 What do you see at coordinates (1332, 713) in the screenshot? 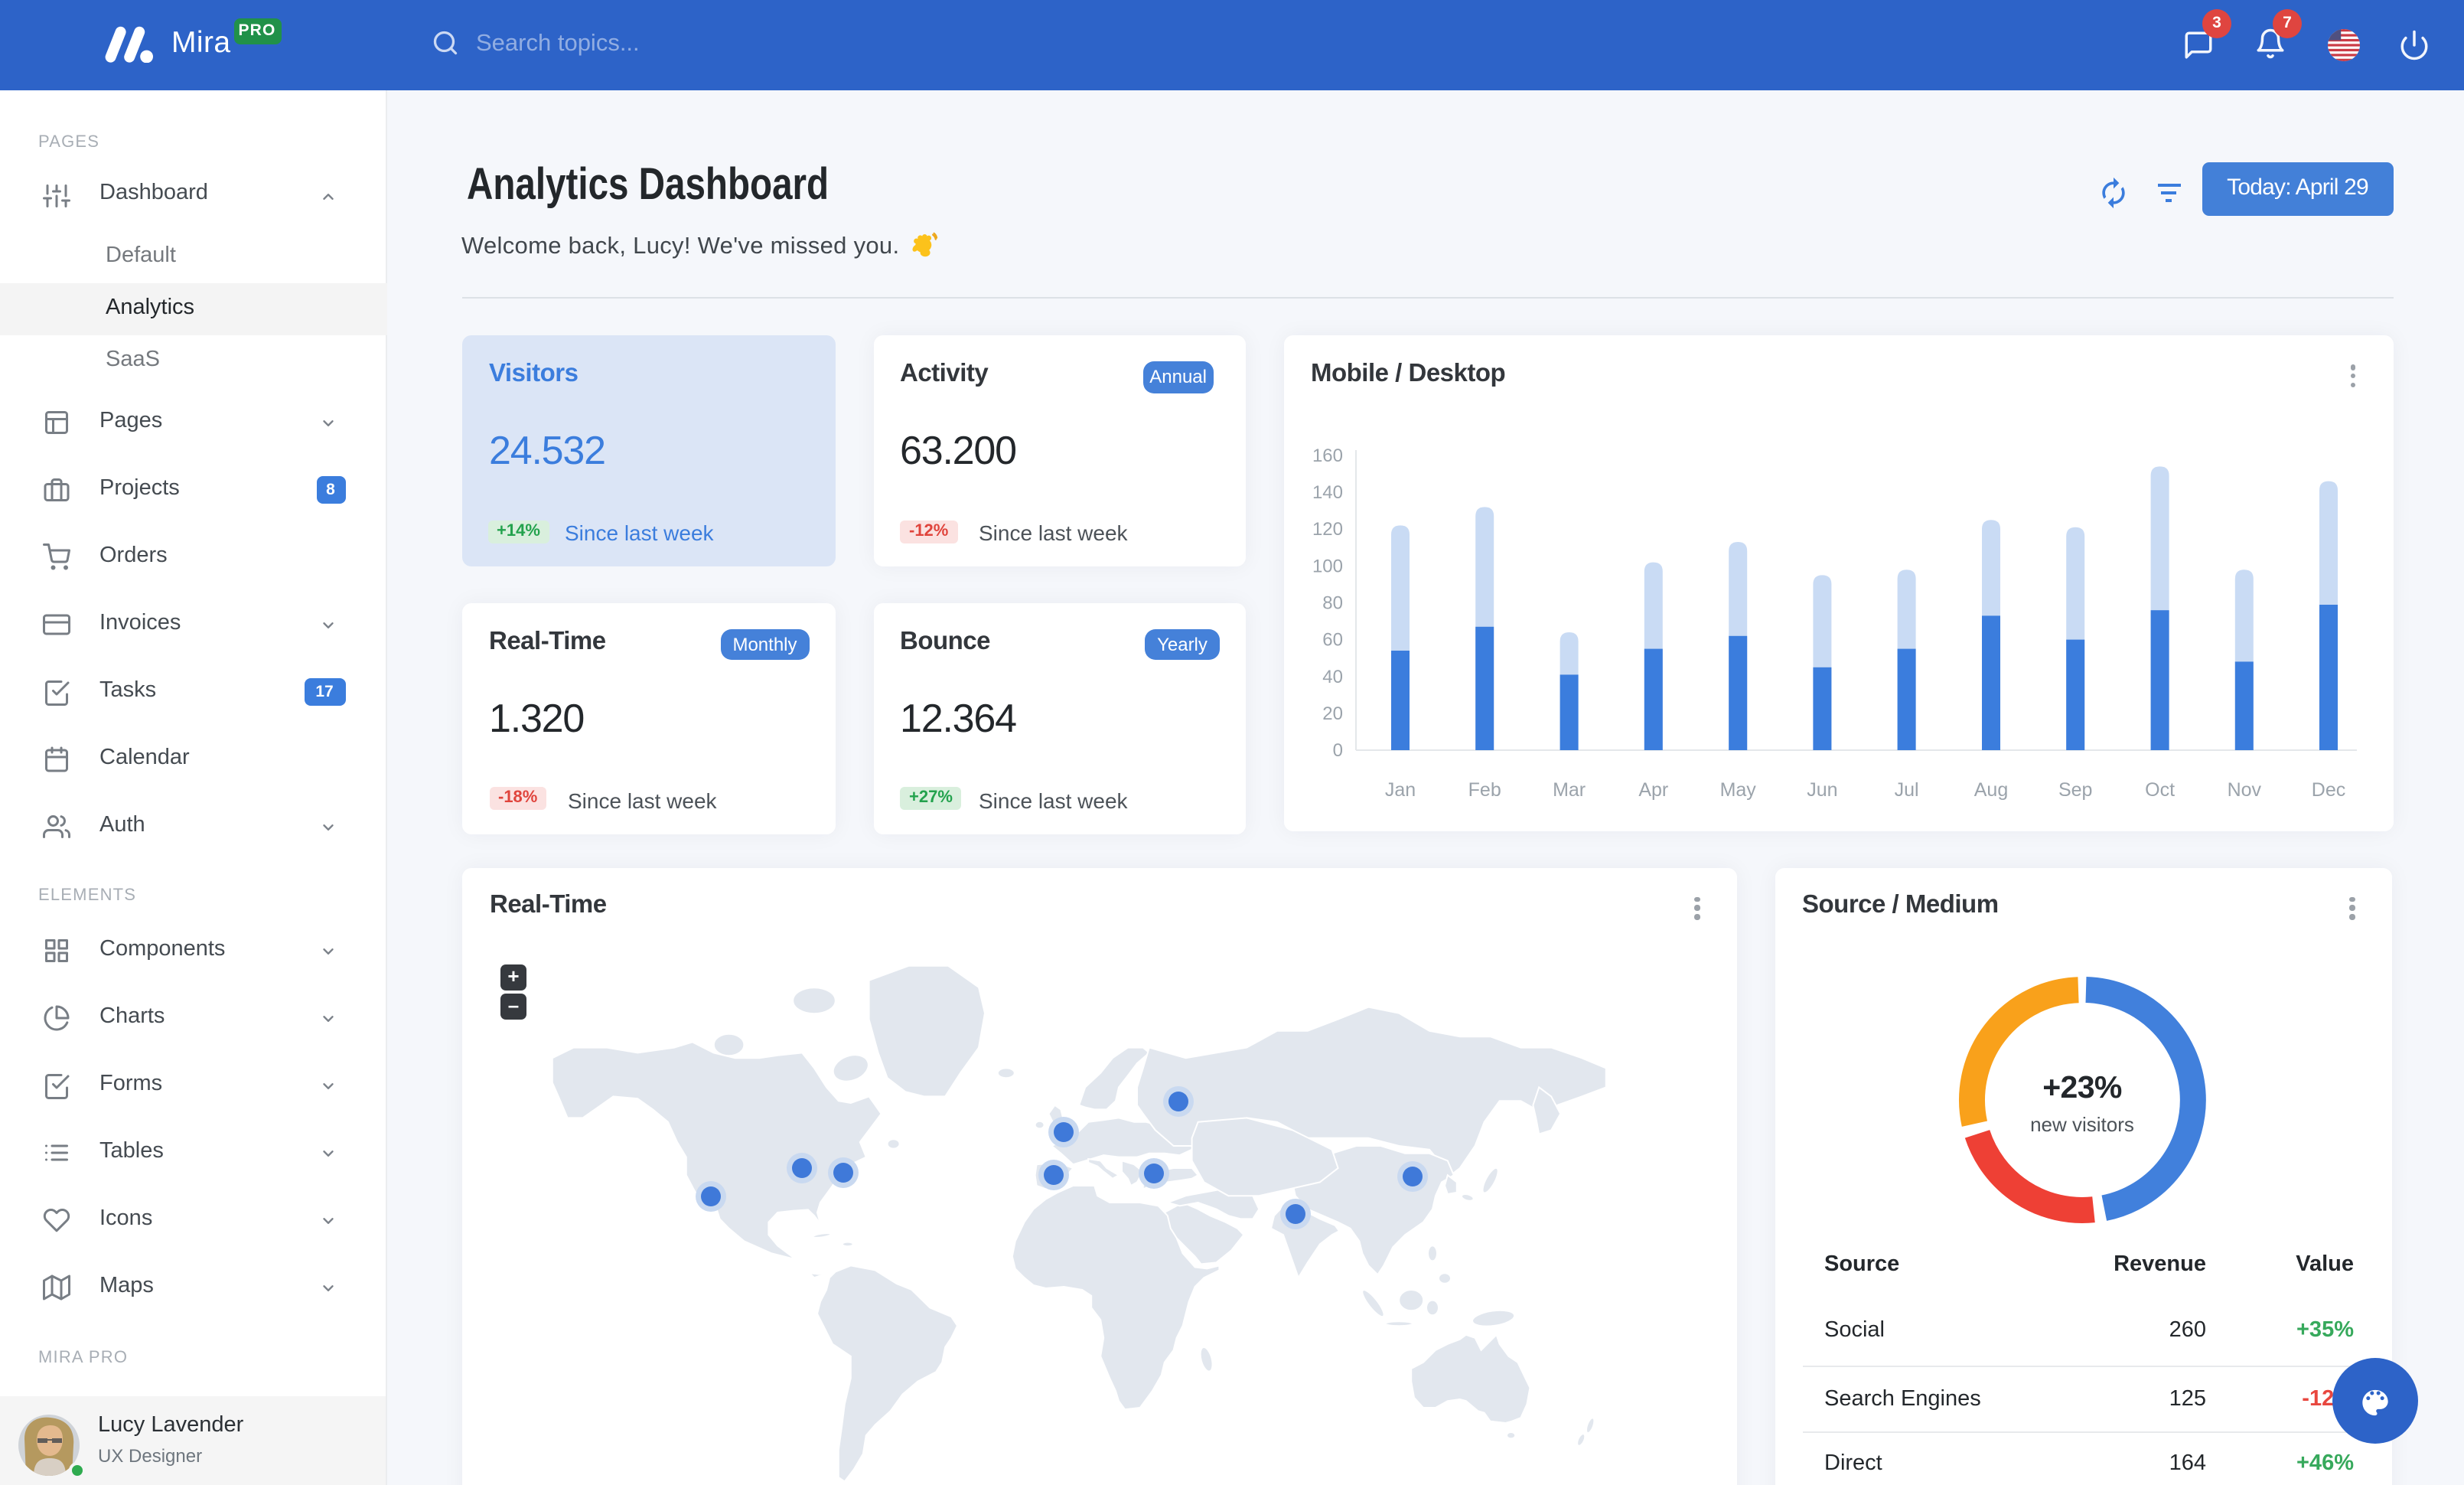
I see `svg-text: 20` at bounding box center [1332, 713].